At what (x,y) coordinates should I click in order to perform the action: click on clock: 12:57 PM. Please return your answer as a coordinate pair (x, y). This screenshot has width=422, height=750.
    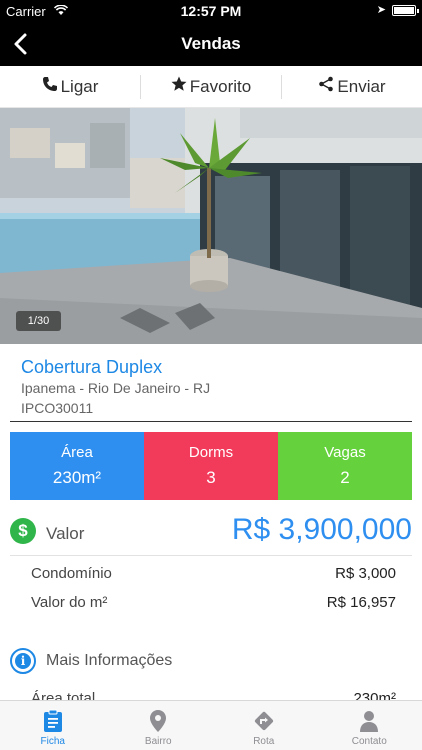
    Looking at the image, I should click on (211, 11).